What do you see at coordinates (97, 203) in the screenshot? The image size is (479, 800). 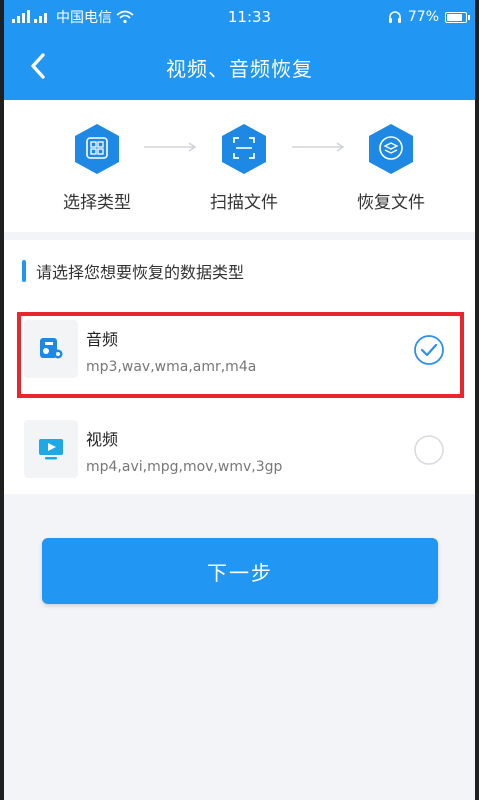 I see `step-label: 选择类型` at bounding box center [97, 203].